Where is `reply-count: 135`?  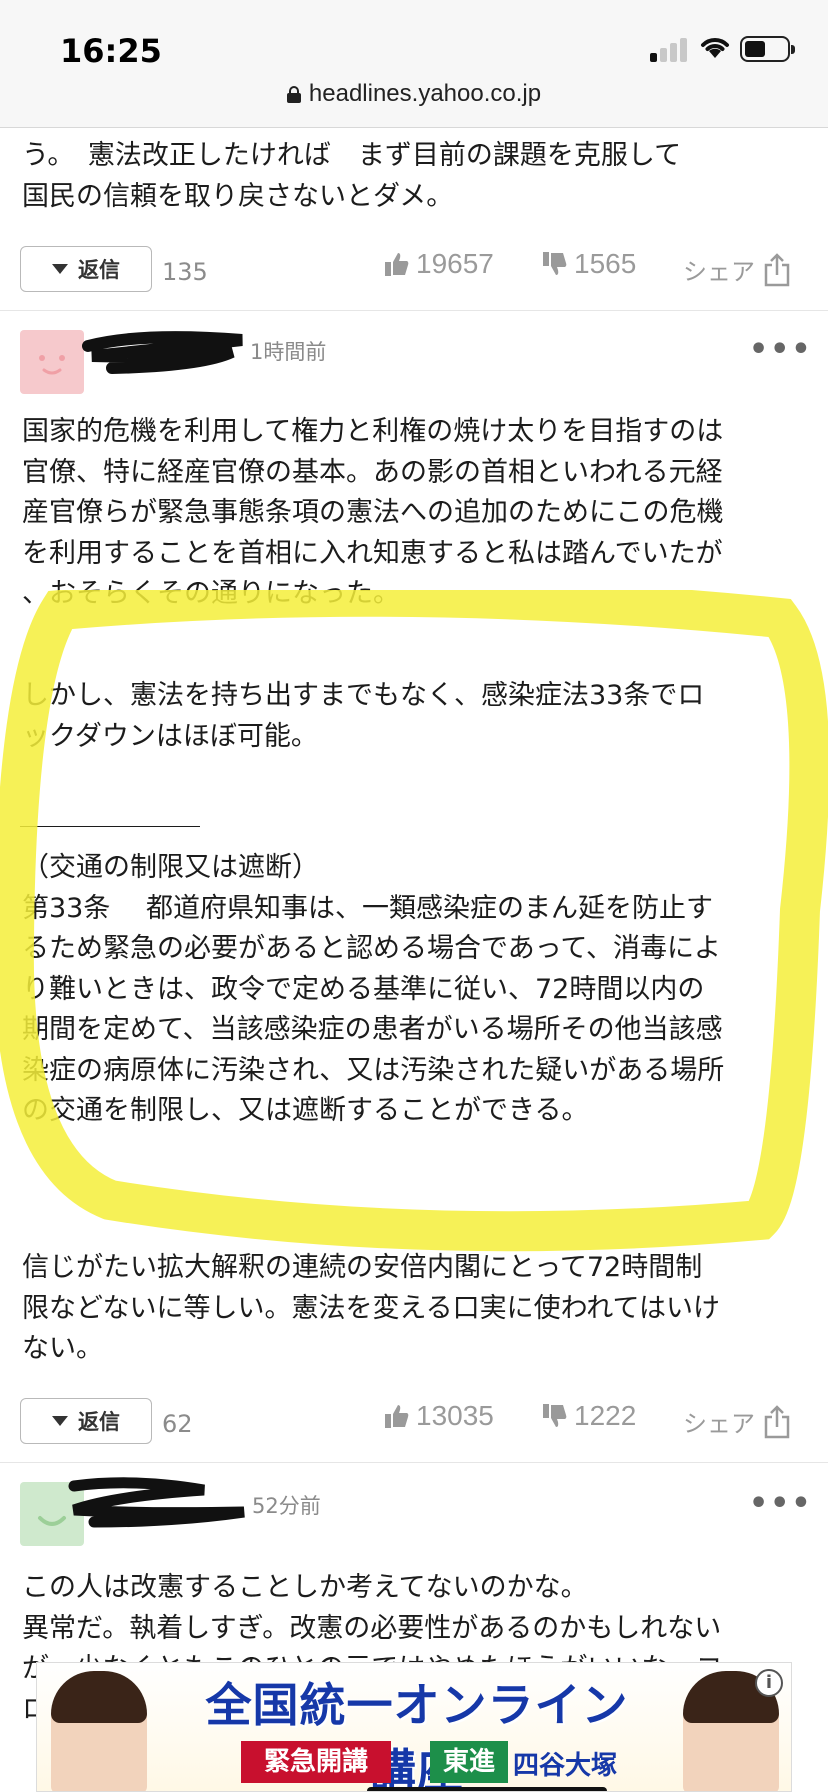 reply-count: 135 is located at coordinates (185, 272).